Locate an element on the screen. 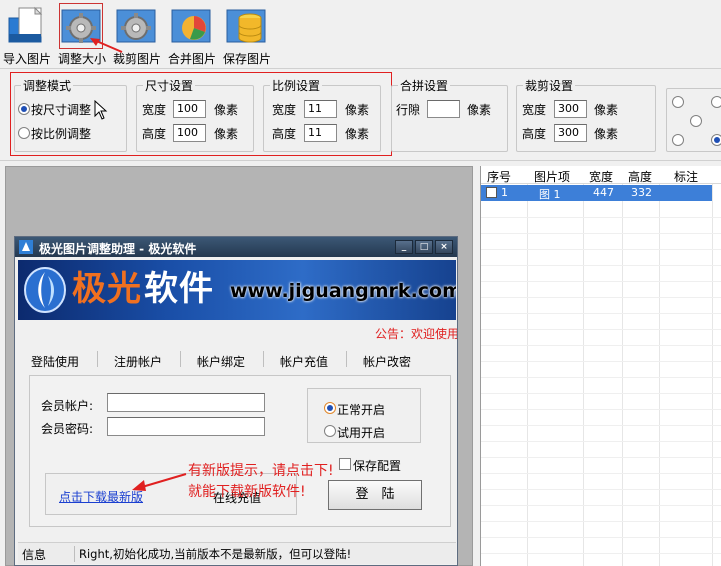  save-config-label: 保存配置 is located at coordinates (377, 466).